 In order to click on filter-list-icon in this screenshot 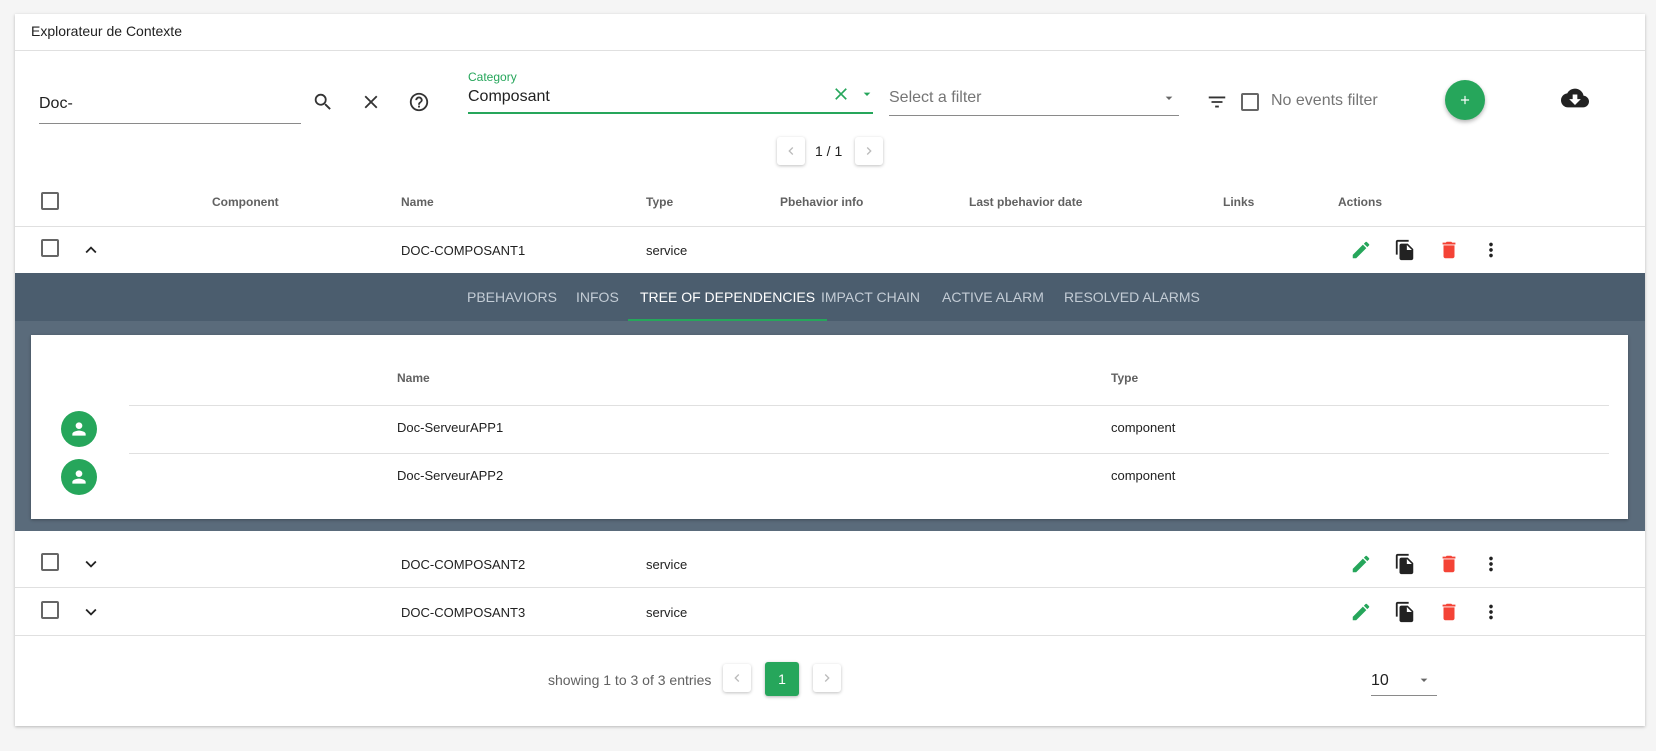, I will do `click(1217, 102)`.